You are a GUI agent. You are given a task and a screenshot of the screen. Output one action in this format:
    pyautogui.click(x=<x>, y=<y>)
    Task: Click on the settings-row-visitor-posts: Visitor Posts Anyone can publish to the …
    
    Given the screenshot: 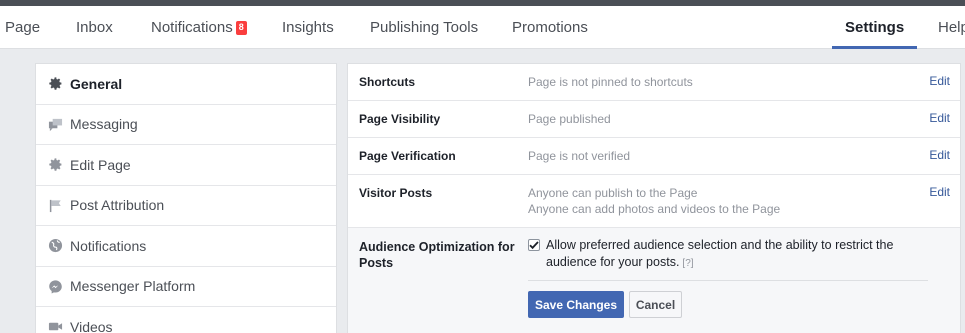 What is the action you would take?
    pyautogui.click(x=654, y=201)
    